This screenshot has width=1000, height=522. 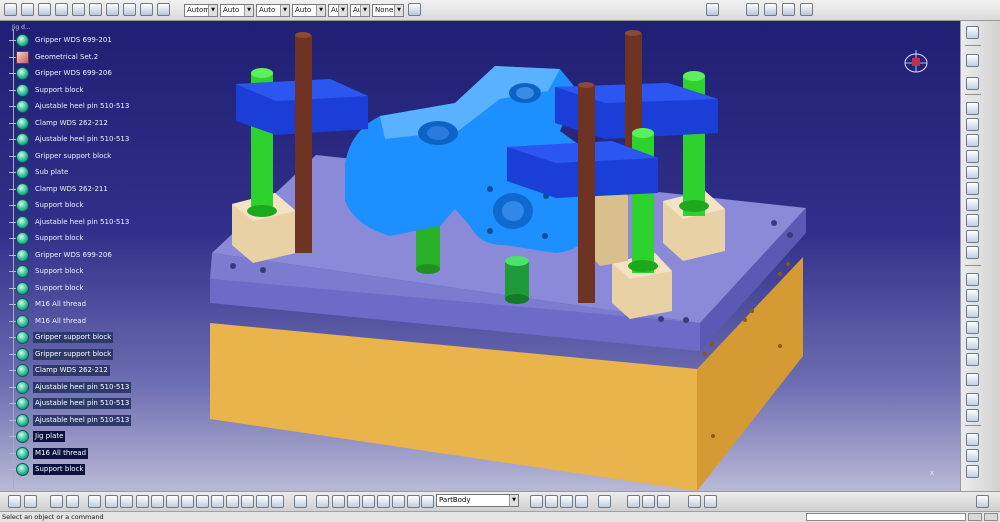 What do you see at coordinates (566, 501) in the screenshot?
I see `geometrical-set-icon` at bounding box center [566, 501].